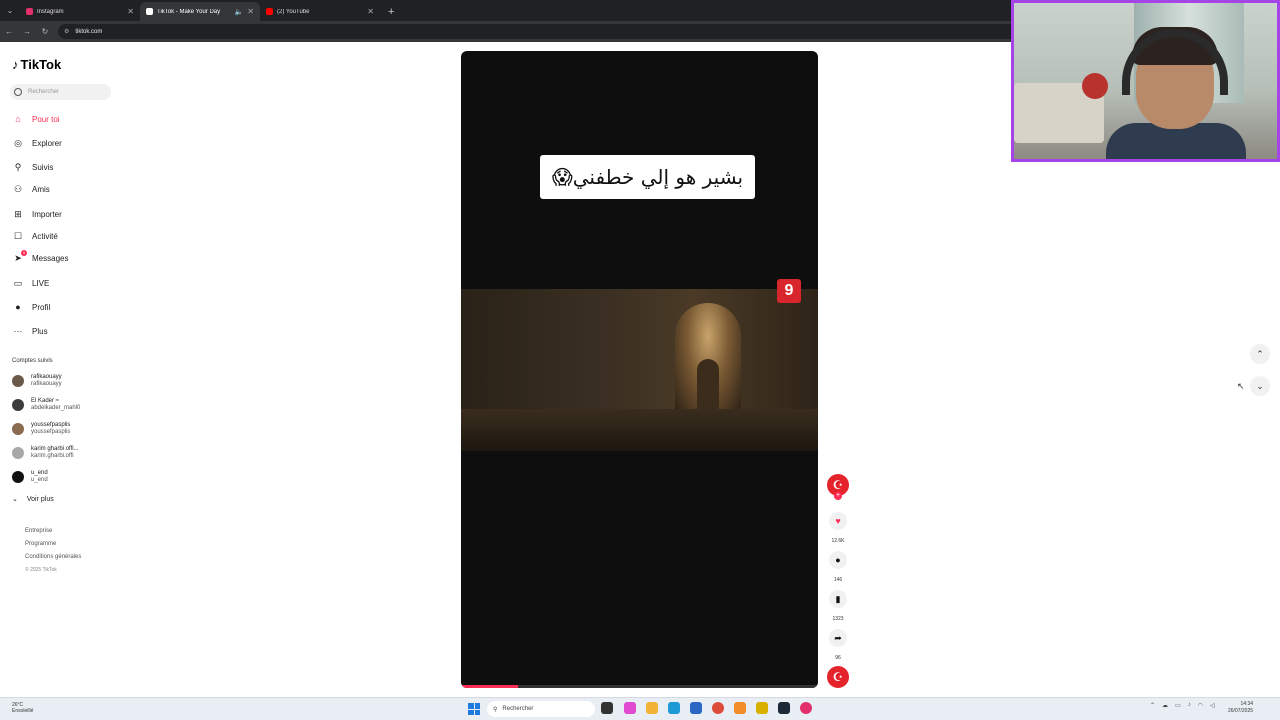 The image size is (1280, 720). Describe the element at coordinates (45, 31) in the screenshot. I see `reload-icon: ↻` at that location.